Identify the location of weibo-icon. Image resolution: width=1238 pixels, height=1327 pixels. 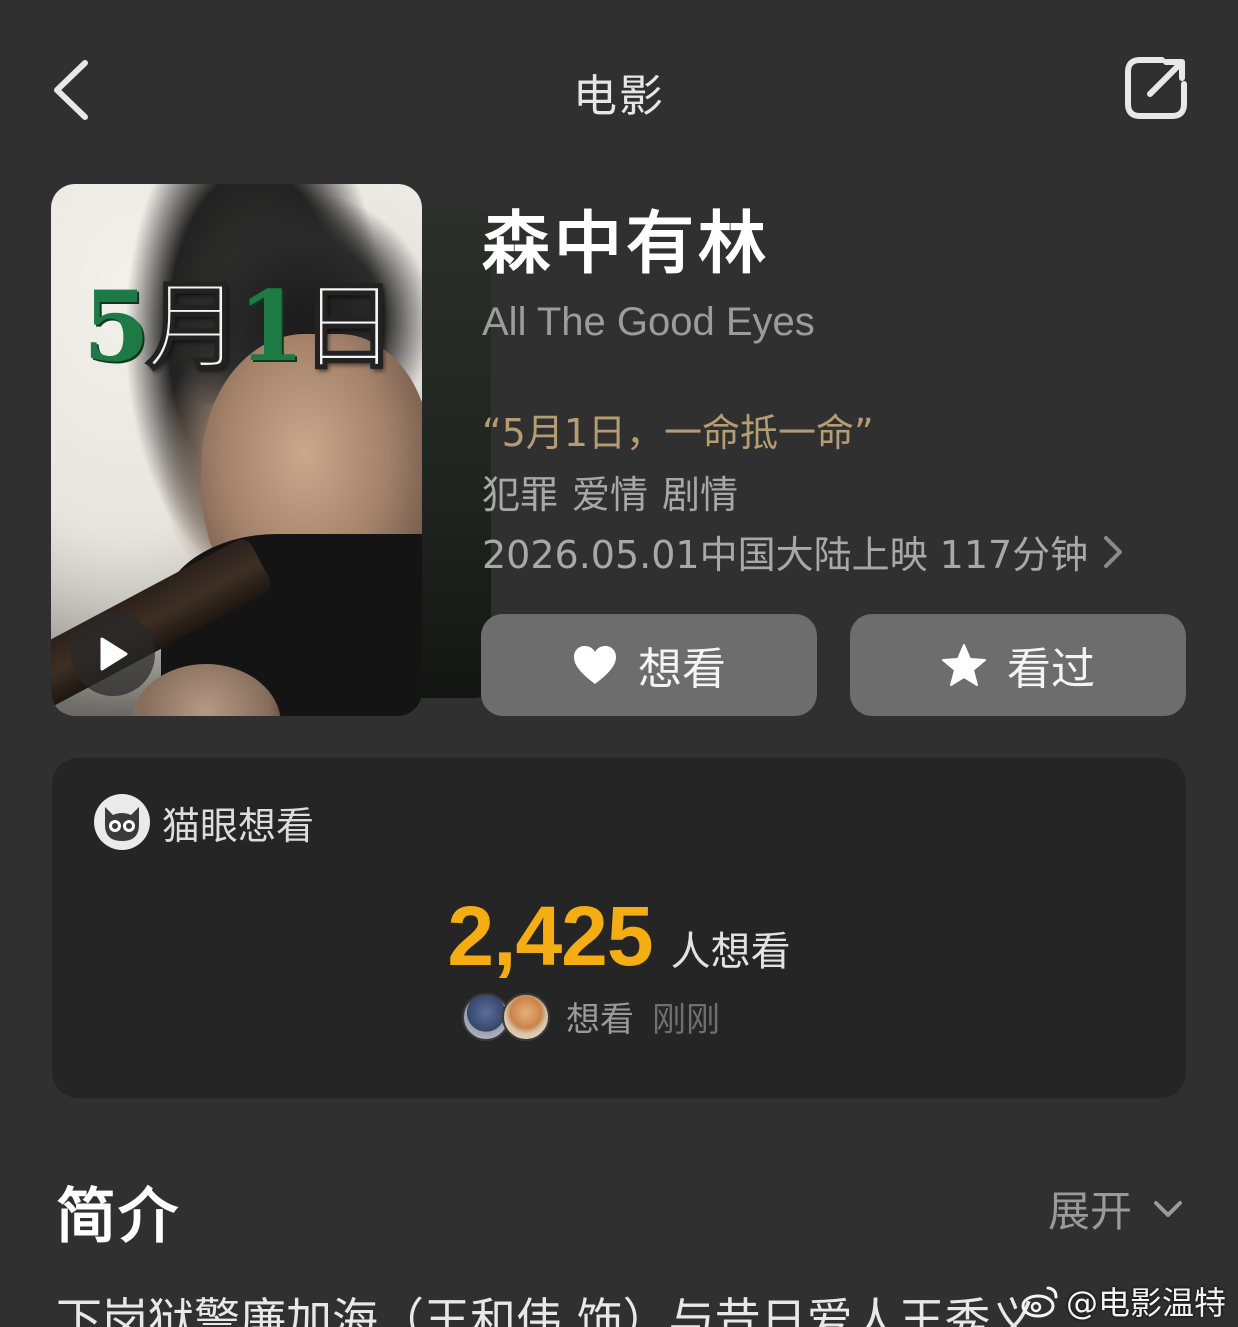
(1039, 1302).